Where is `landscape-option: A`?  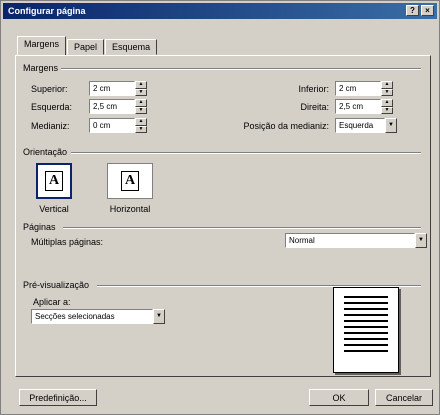
landscape-option: A is located at coordinates (130, 181).